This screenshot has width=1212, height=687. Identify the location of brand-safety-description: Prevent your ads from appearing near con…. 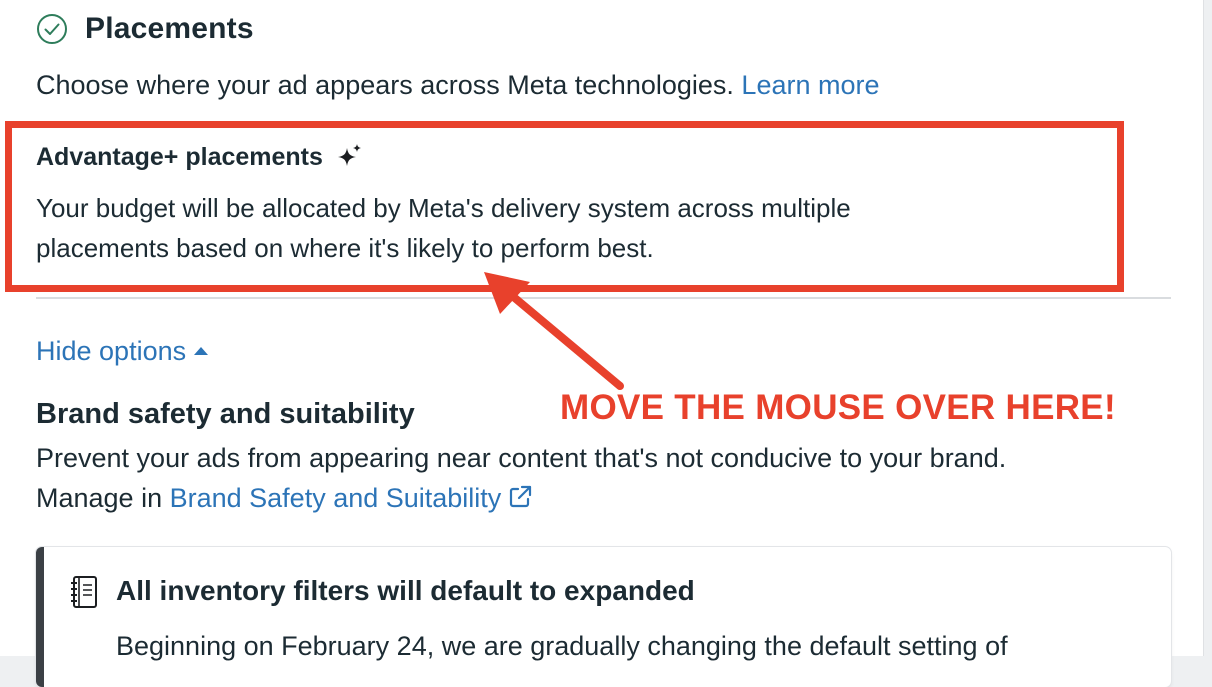
(606, 478).